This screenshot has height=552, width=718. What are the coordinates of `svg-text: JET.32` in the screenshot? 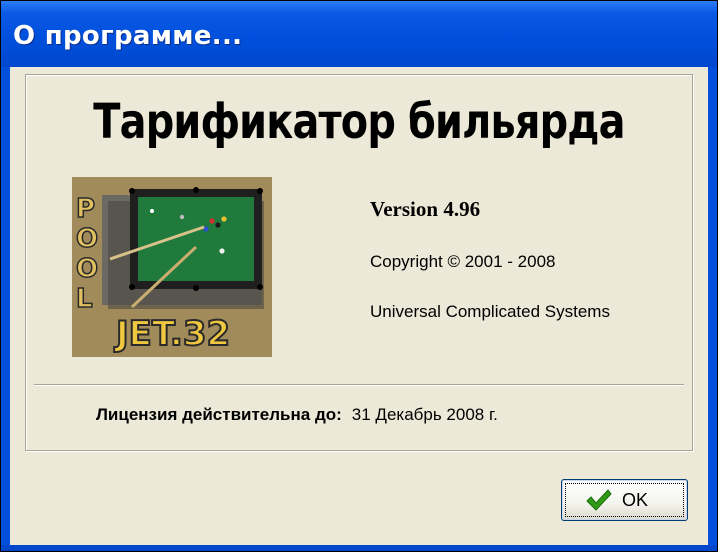 It's located at (172, 334).